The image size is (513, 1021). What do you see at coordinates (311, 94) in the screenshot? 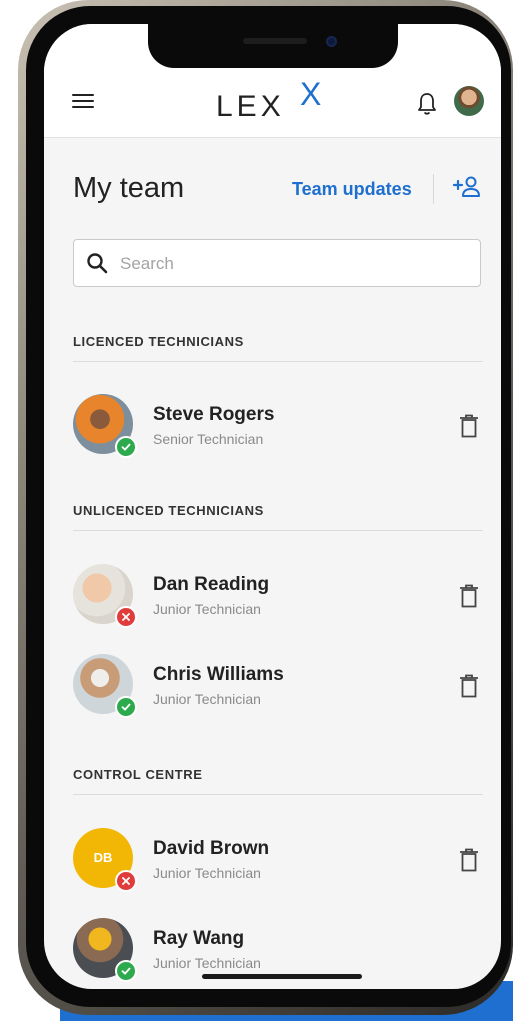
I see `logo-accent: X` at bounding box center [311, 94].